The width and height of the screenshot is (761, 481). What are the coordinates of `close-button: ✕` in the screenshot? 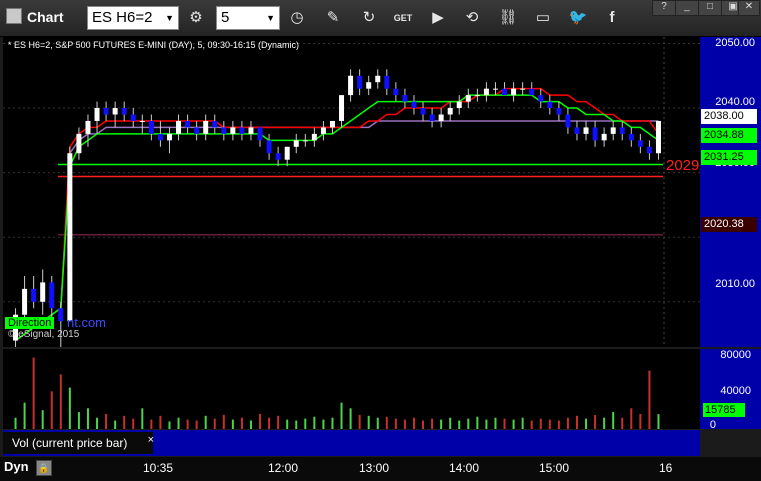 It's located at (749, 8).